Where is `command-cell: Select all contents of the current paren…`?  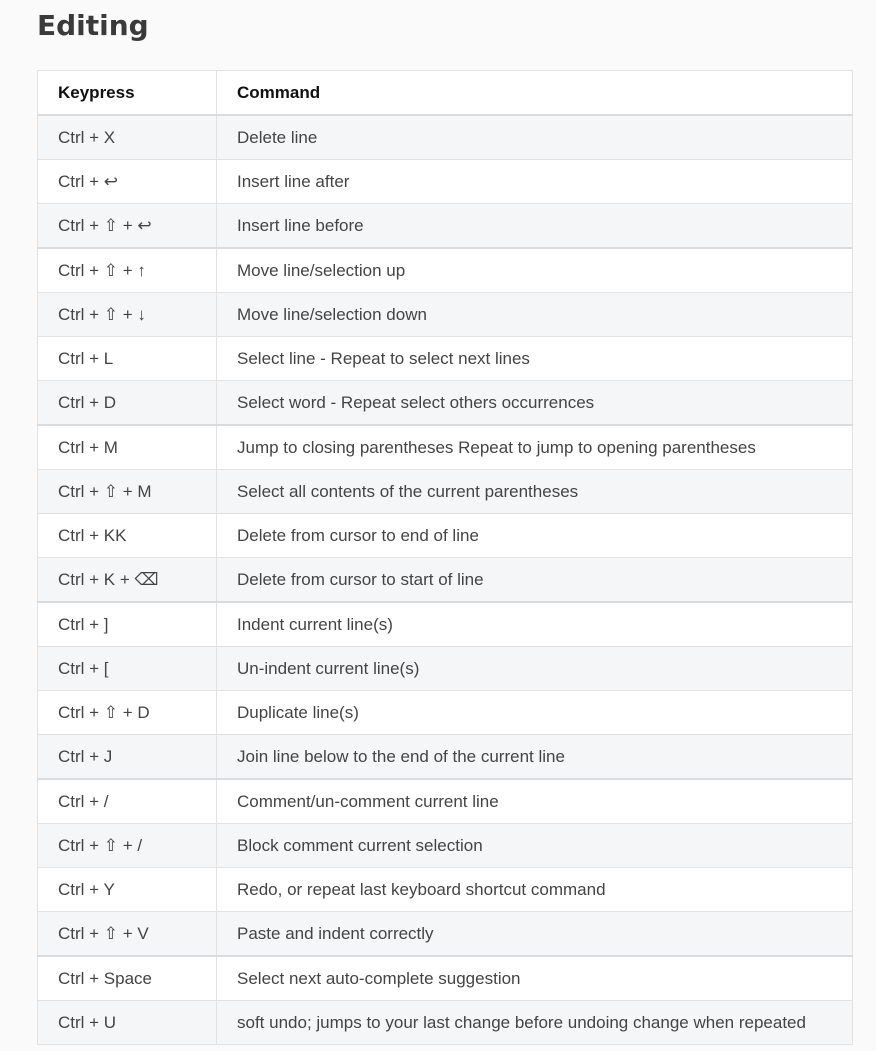 command-cell: Select all contents of the current paren… is located at coordinates (534, 491).